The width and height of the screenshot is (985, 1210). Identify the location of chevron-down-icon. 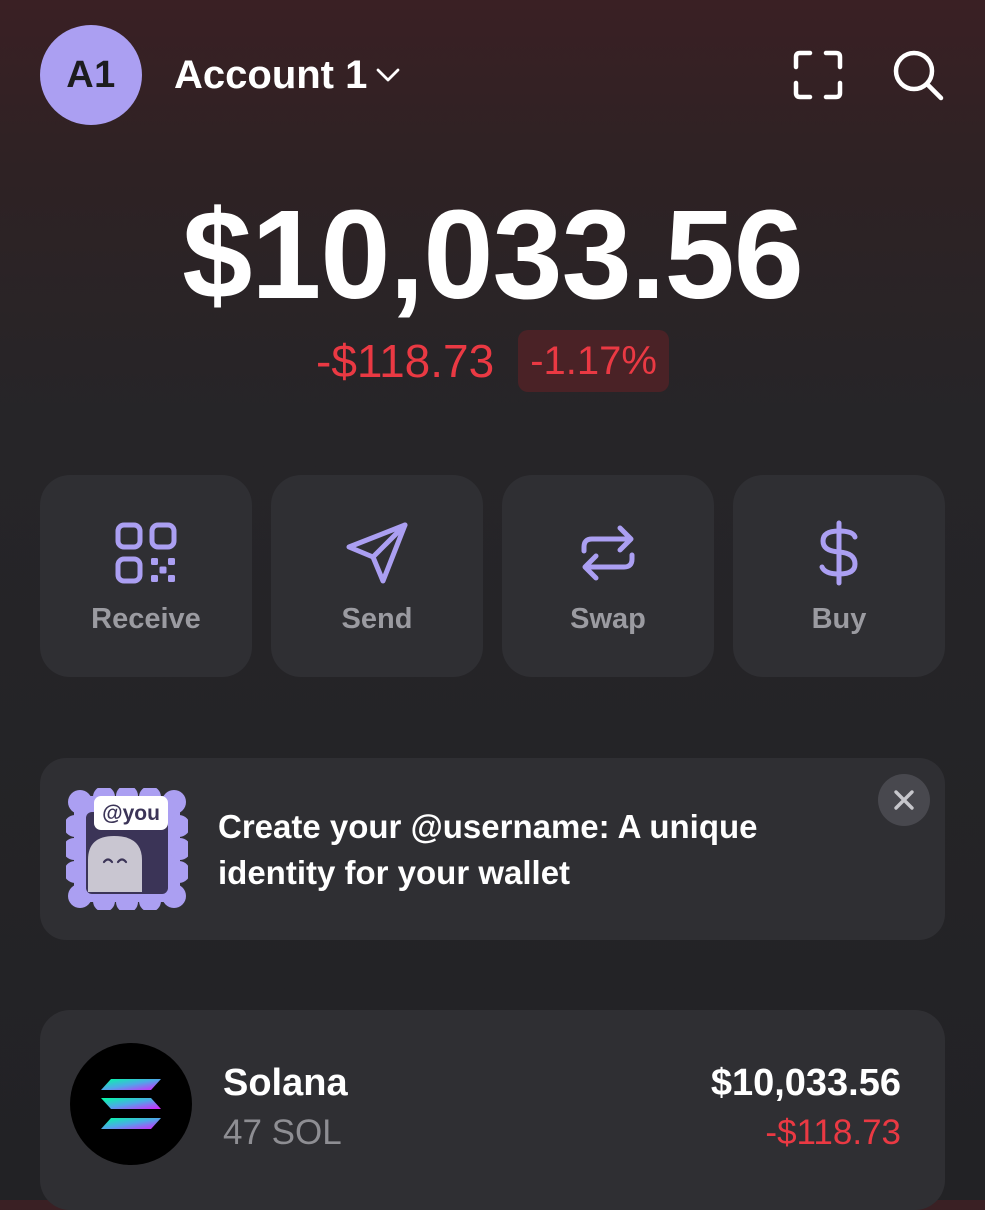
(388, 75).